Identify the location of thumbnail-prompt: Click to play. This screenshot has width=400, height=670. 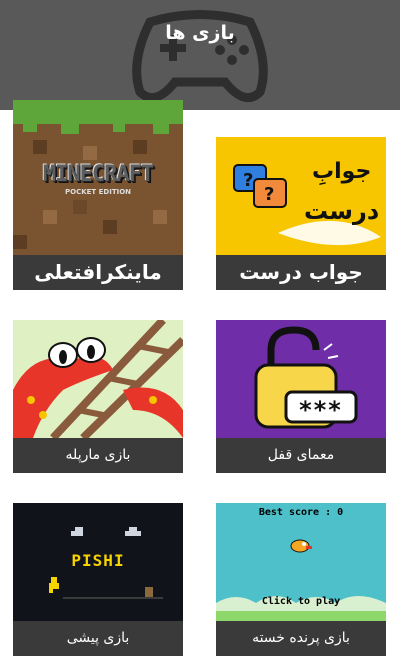
(301, 601).